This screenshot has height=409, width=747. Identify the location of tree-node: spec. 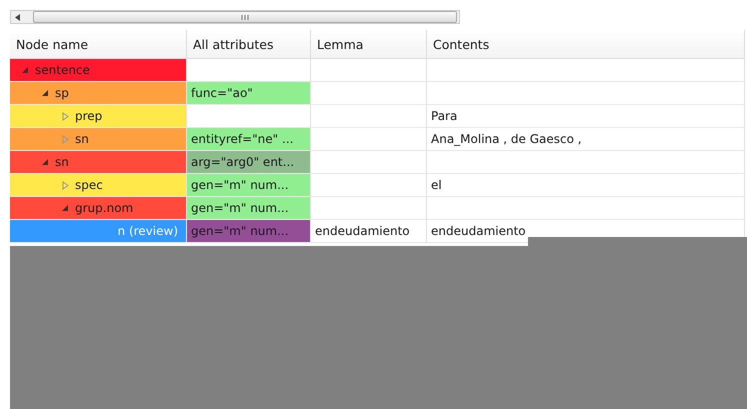
(98, 185).